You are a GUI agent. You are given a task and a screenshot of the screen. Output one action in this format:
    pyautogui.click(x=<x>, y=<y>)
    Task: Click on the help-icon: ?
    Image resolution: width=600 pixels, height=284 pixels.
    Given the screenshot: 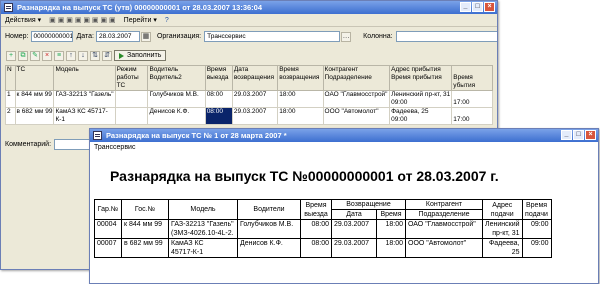 What is the action you would take?
    pyautogui.click(x=167, y=20)
    